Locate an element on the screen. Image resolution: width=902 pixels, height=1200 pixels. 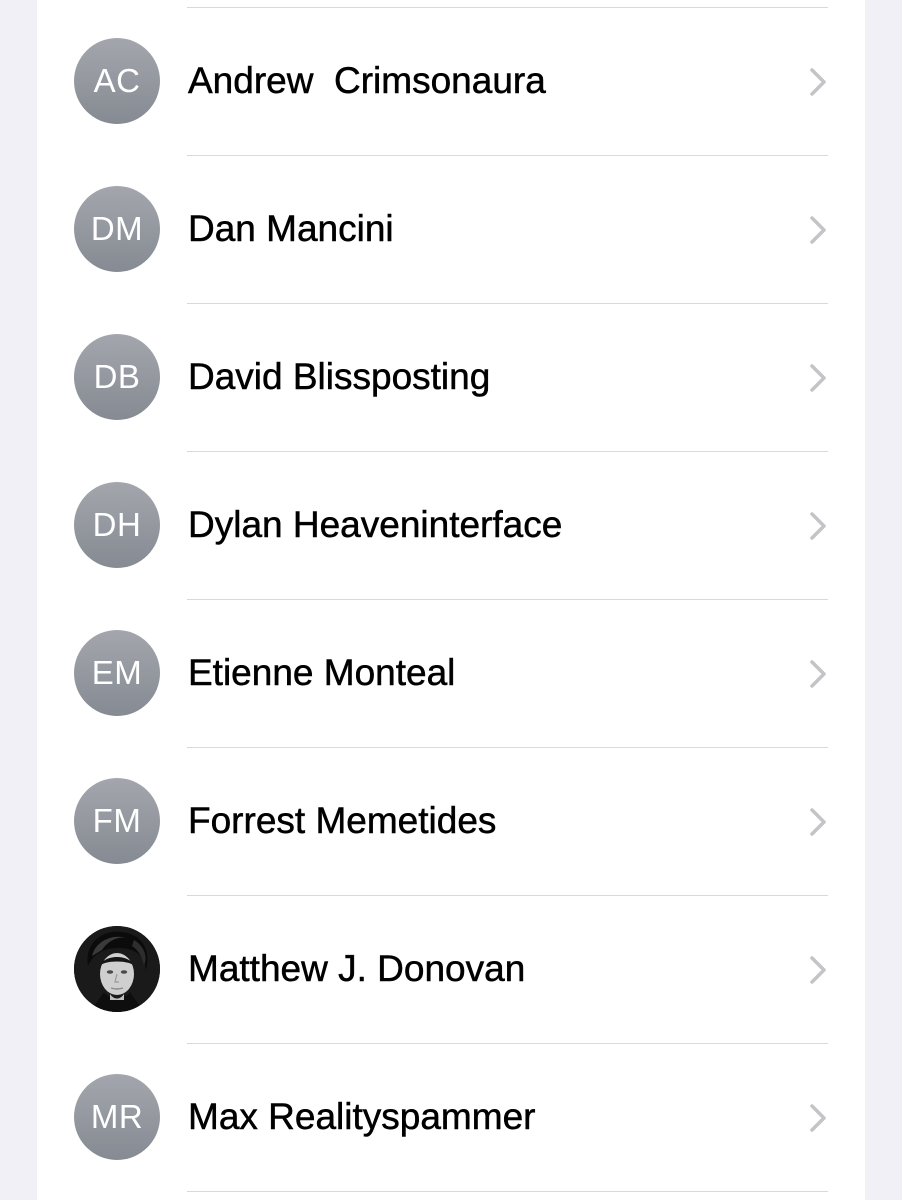
contact-row-forrest-memetides: FM Forrest Memetides is located at coordinates (451, 822).